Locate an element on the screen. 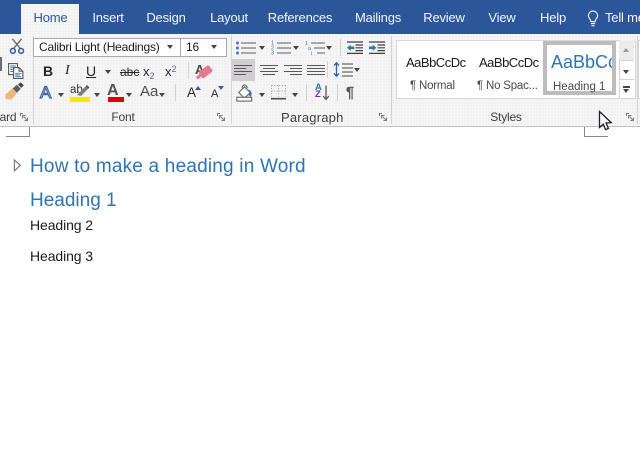 The image size is (640, 460). svg-text: 3 is located at coordinates (272, 53).